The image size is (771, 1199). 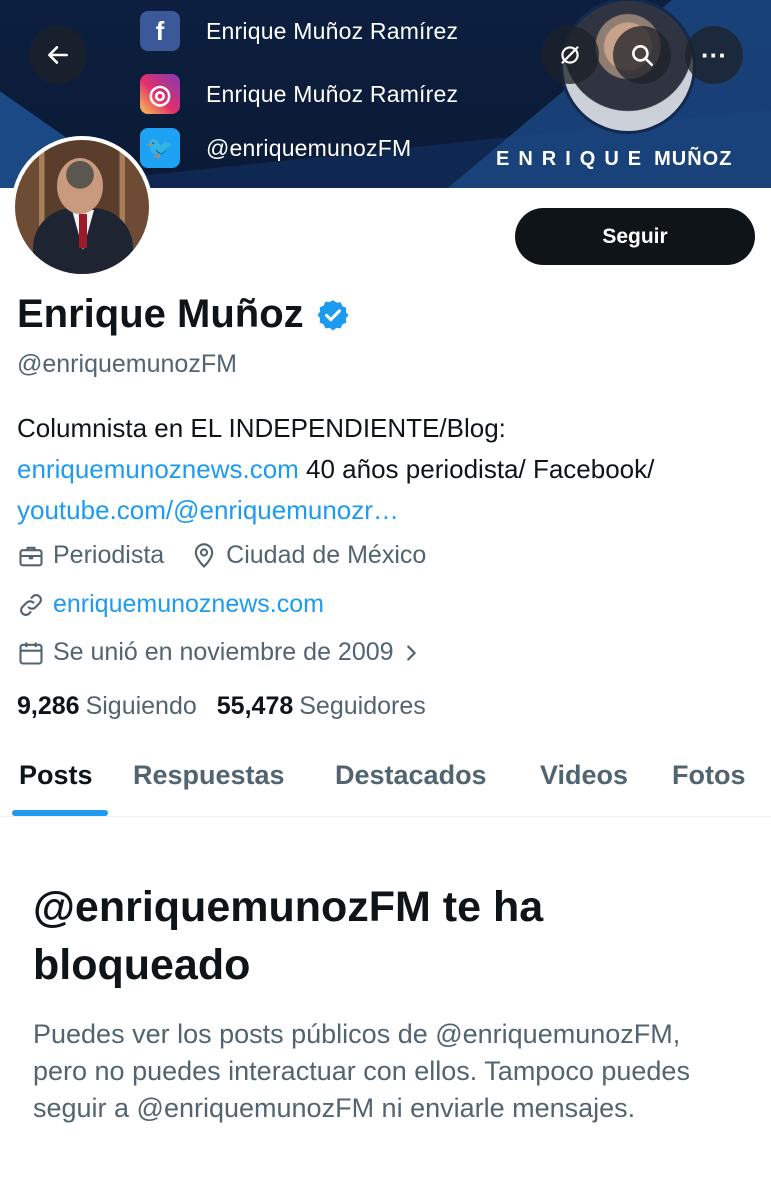 What do you see at coordinates (127, 364) in the screenshot?
I see `profile-handle: @enriquemunozFM` at bounding box center [127, 364].